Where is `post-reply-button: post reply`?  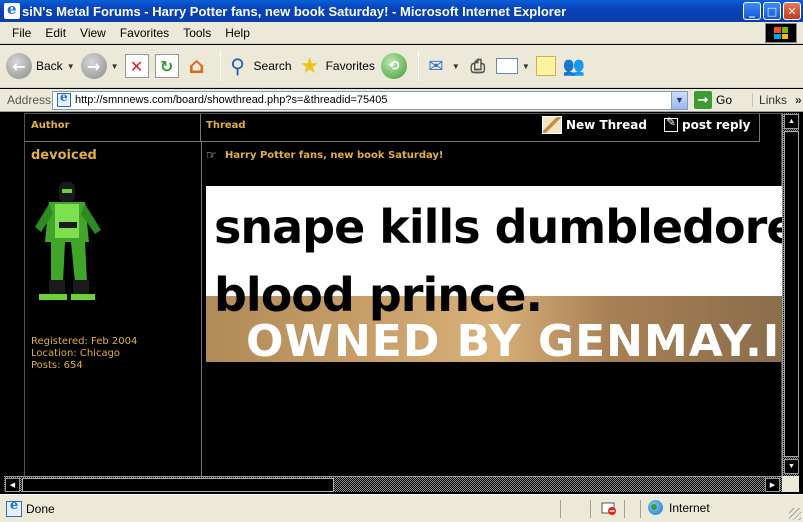 post-reply-button: post reply is located at coordinates (707, 125).